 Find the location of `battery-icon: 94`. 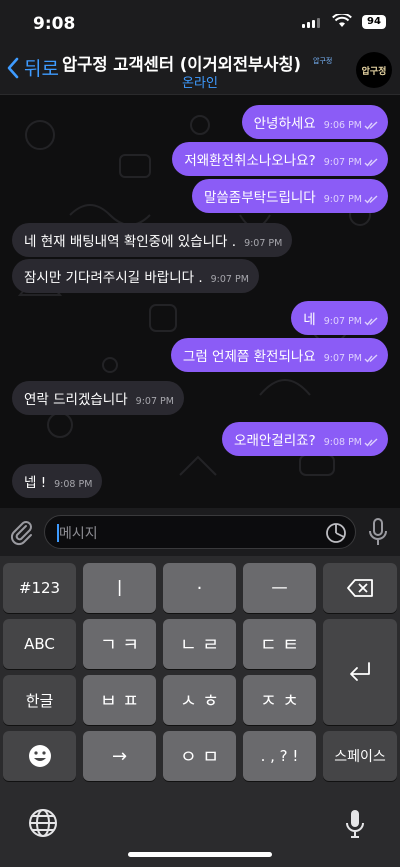

battery-icon: 94 is located at coordinates (374, 22).